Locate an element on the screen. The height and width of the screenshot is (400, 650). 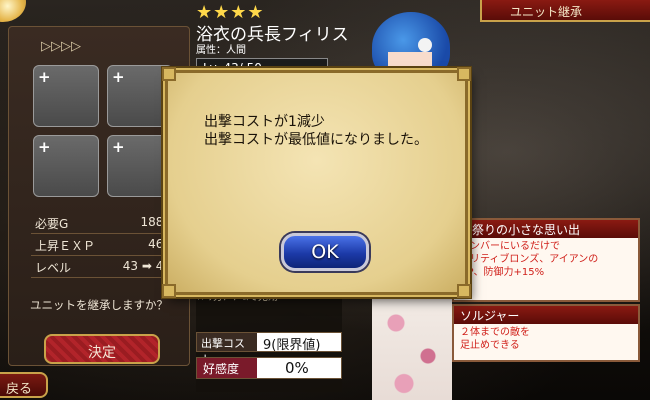
ok-button: OK is located at coordinates (325, 252).